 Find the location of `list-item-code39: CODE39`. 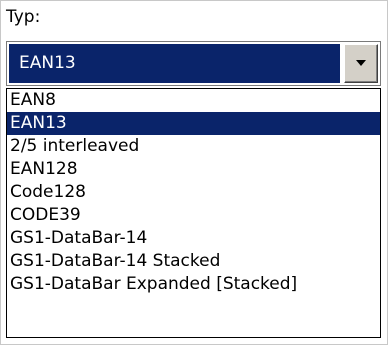

list-item-code39: CODE39 is located at coordinates (193, 215).